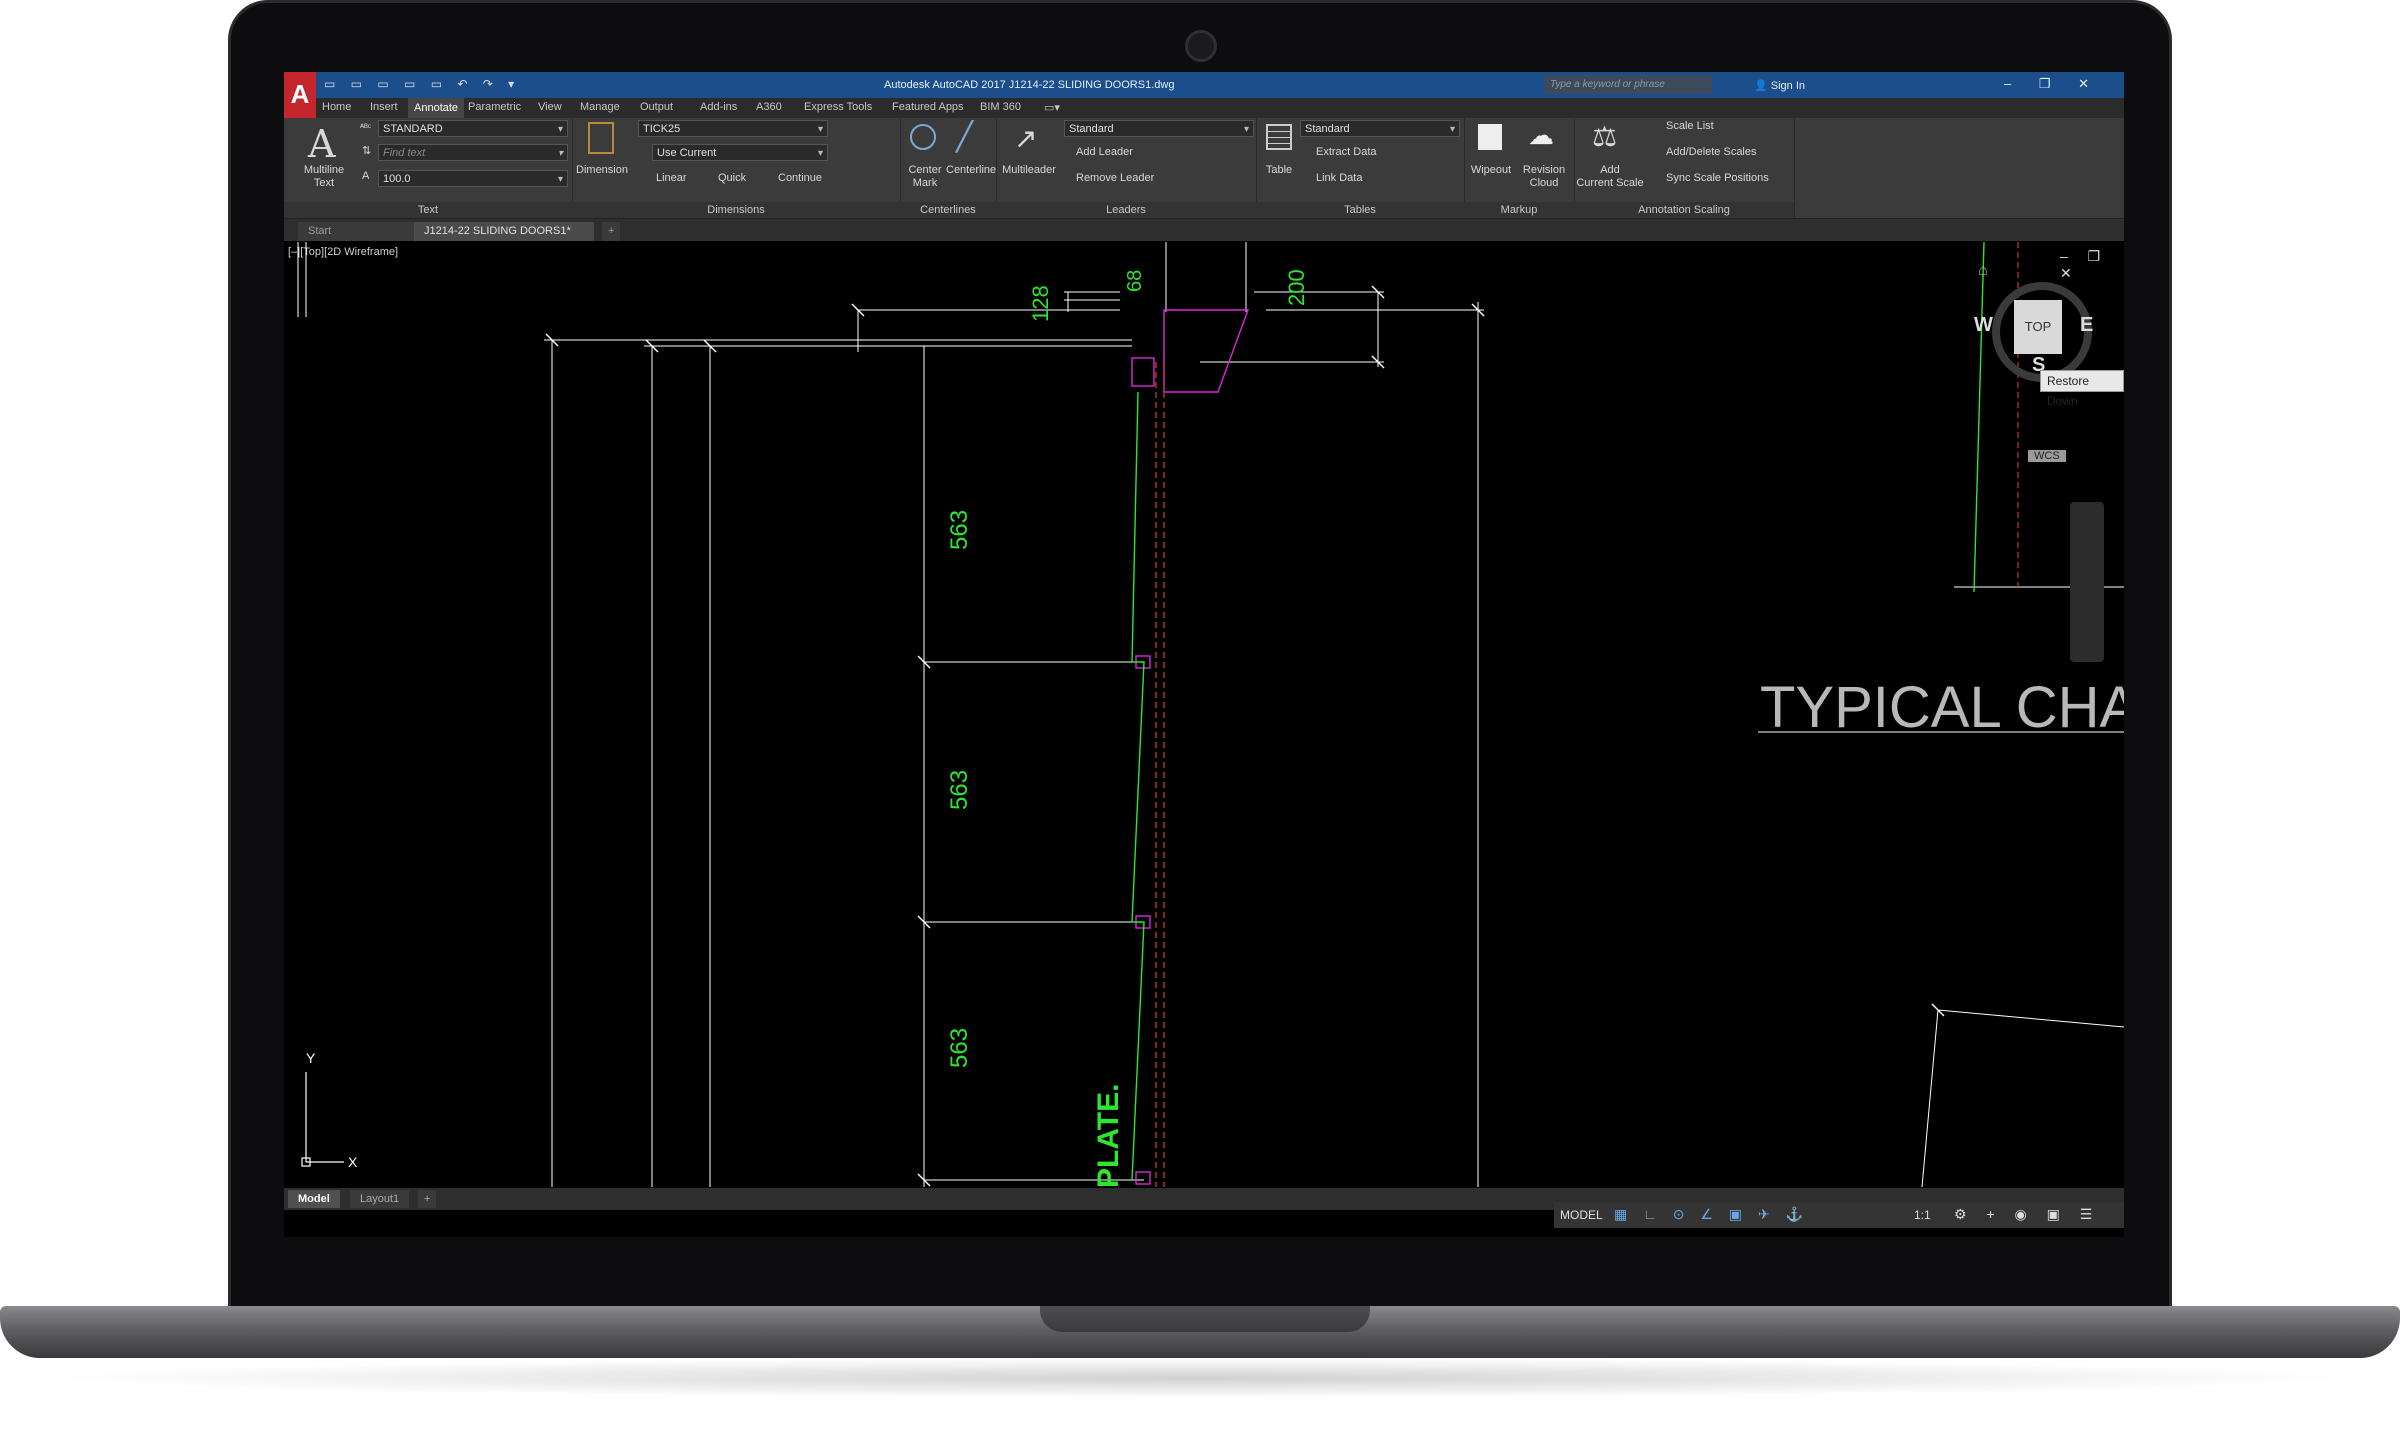 This screenshot has width=2400, height=1444. Describe the element at coordinates (1684, 210) in the screenshot. I see `panel-title-annotation-scaling: Annotation Scaling` at that location.